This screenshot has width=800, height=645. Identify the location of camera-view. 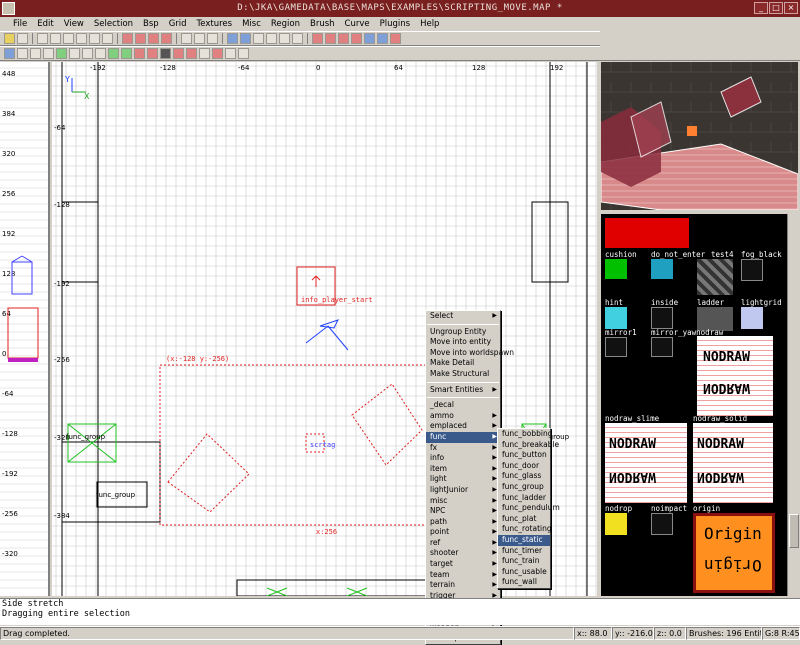
(699, 136).